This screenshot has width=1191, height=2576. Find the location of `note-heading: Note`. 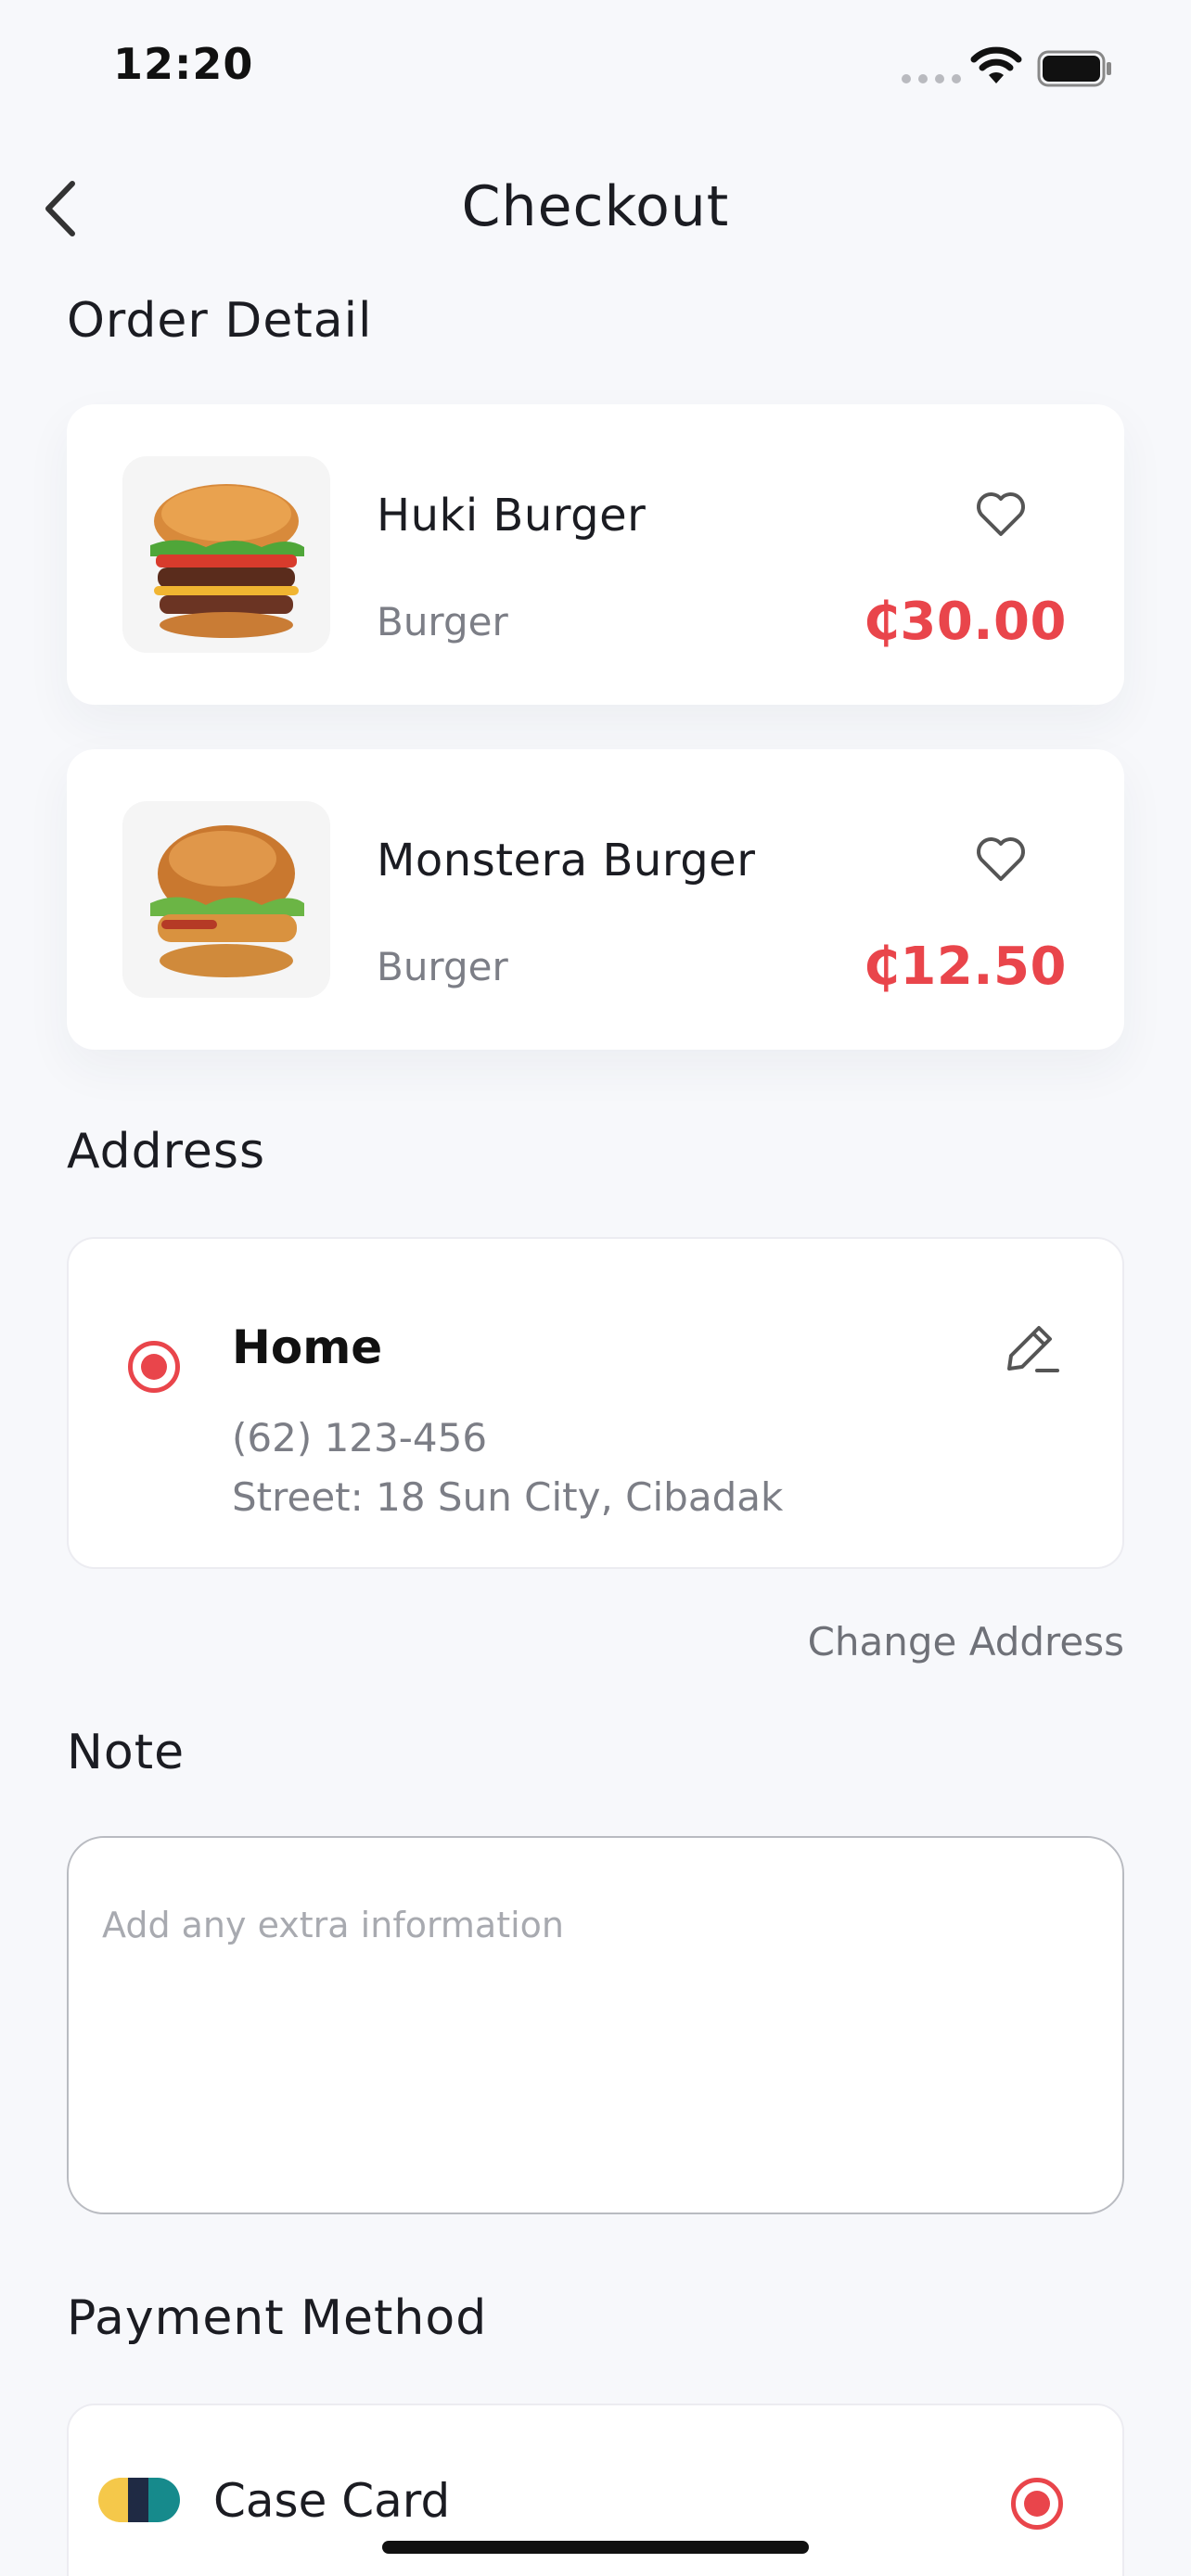

note-heading: Note is located at coordinates (127, 1753).